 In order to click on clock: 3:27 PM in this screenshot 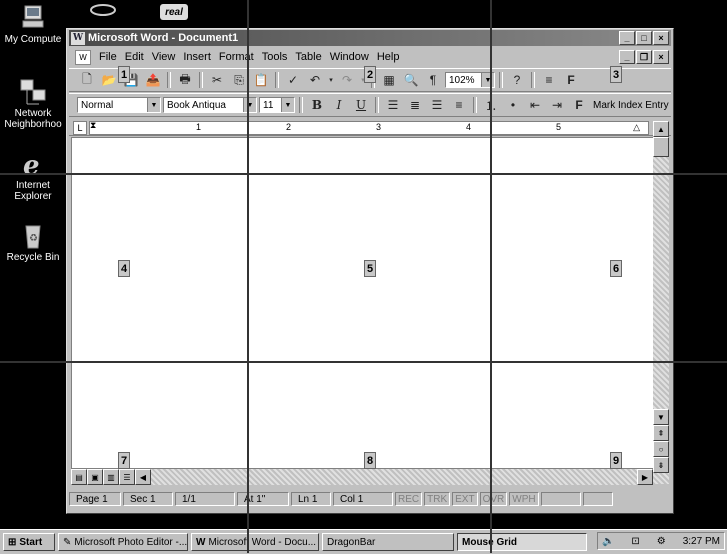, I will do `click(701, 541)`.